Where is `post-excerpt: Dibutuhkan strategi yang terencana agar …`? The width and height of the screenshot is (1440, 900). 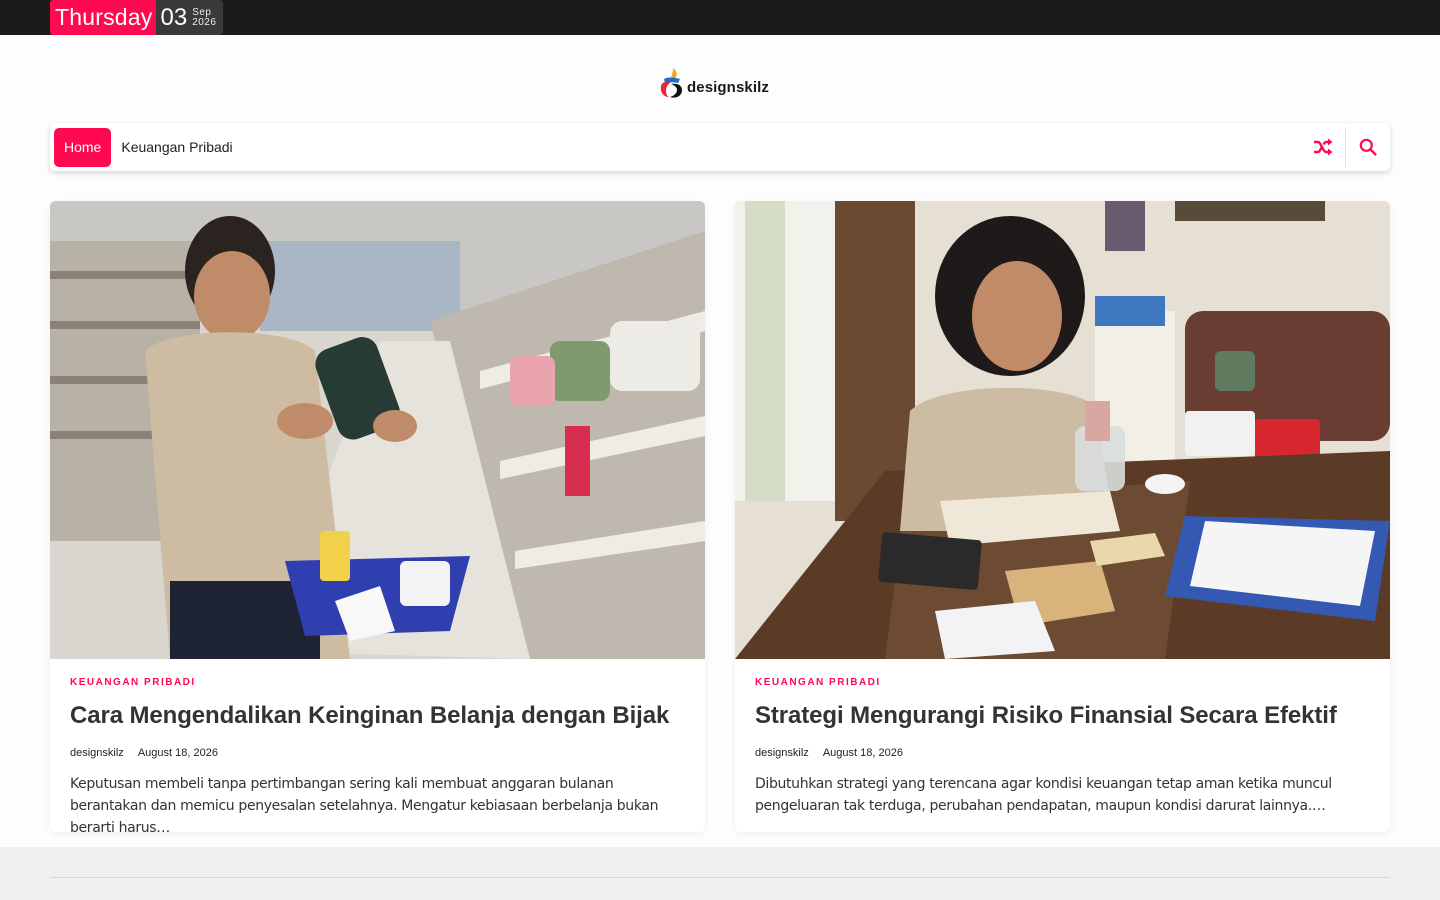 post-excerpt: Dibutuhkan strategi yang terencana agar … is located at coordinates (1043, 795).